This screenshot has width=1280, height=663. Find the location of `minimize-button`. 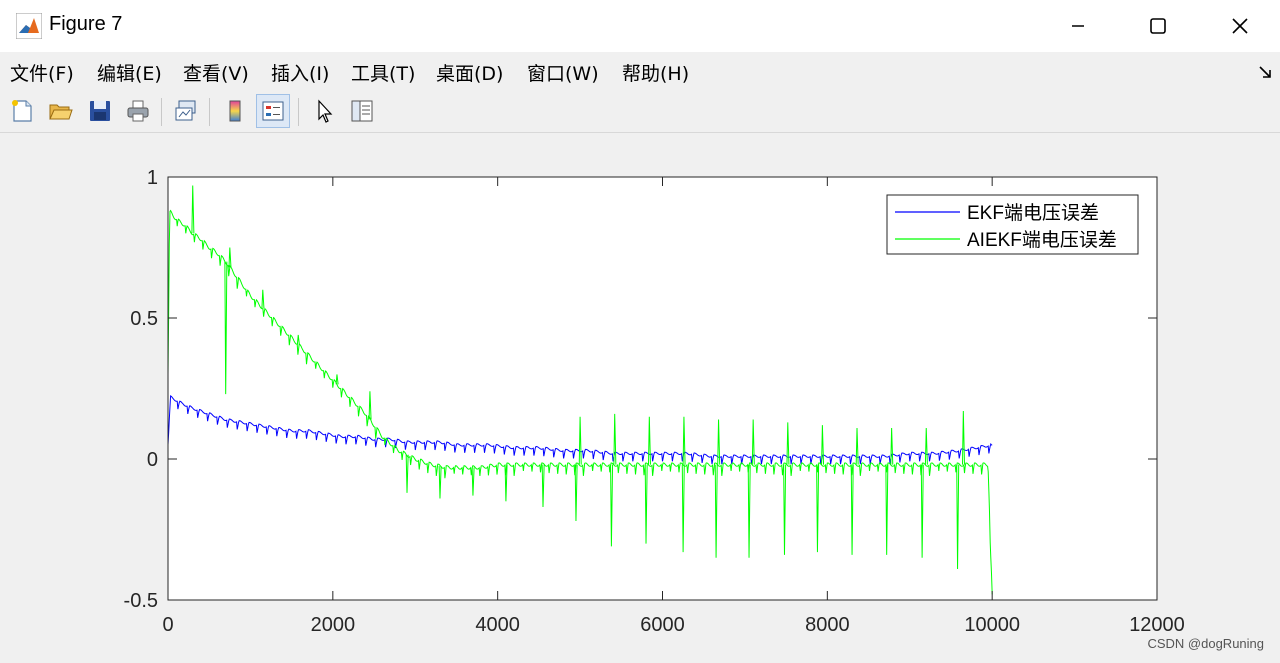

minimize-button is located at coordinates (1078, 26).